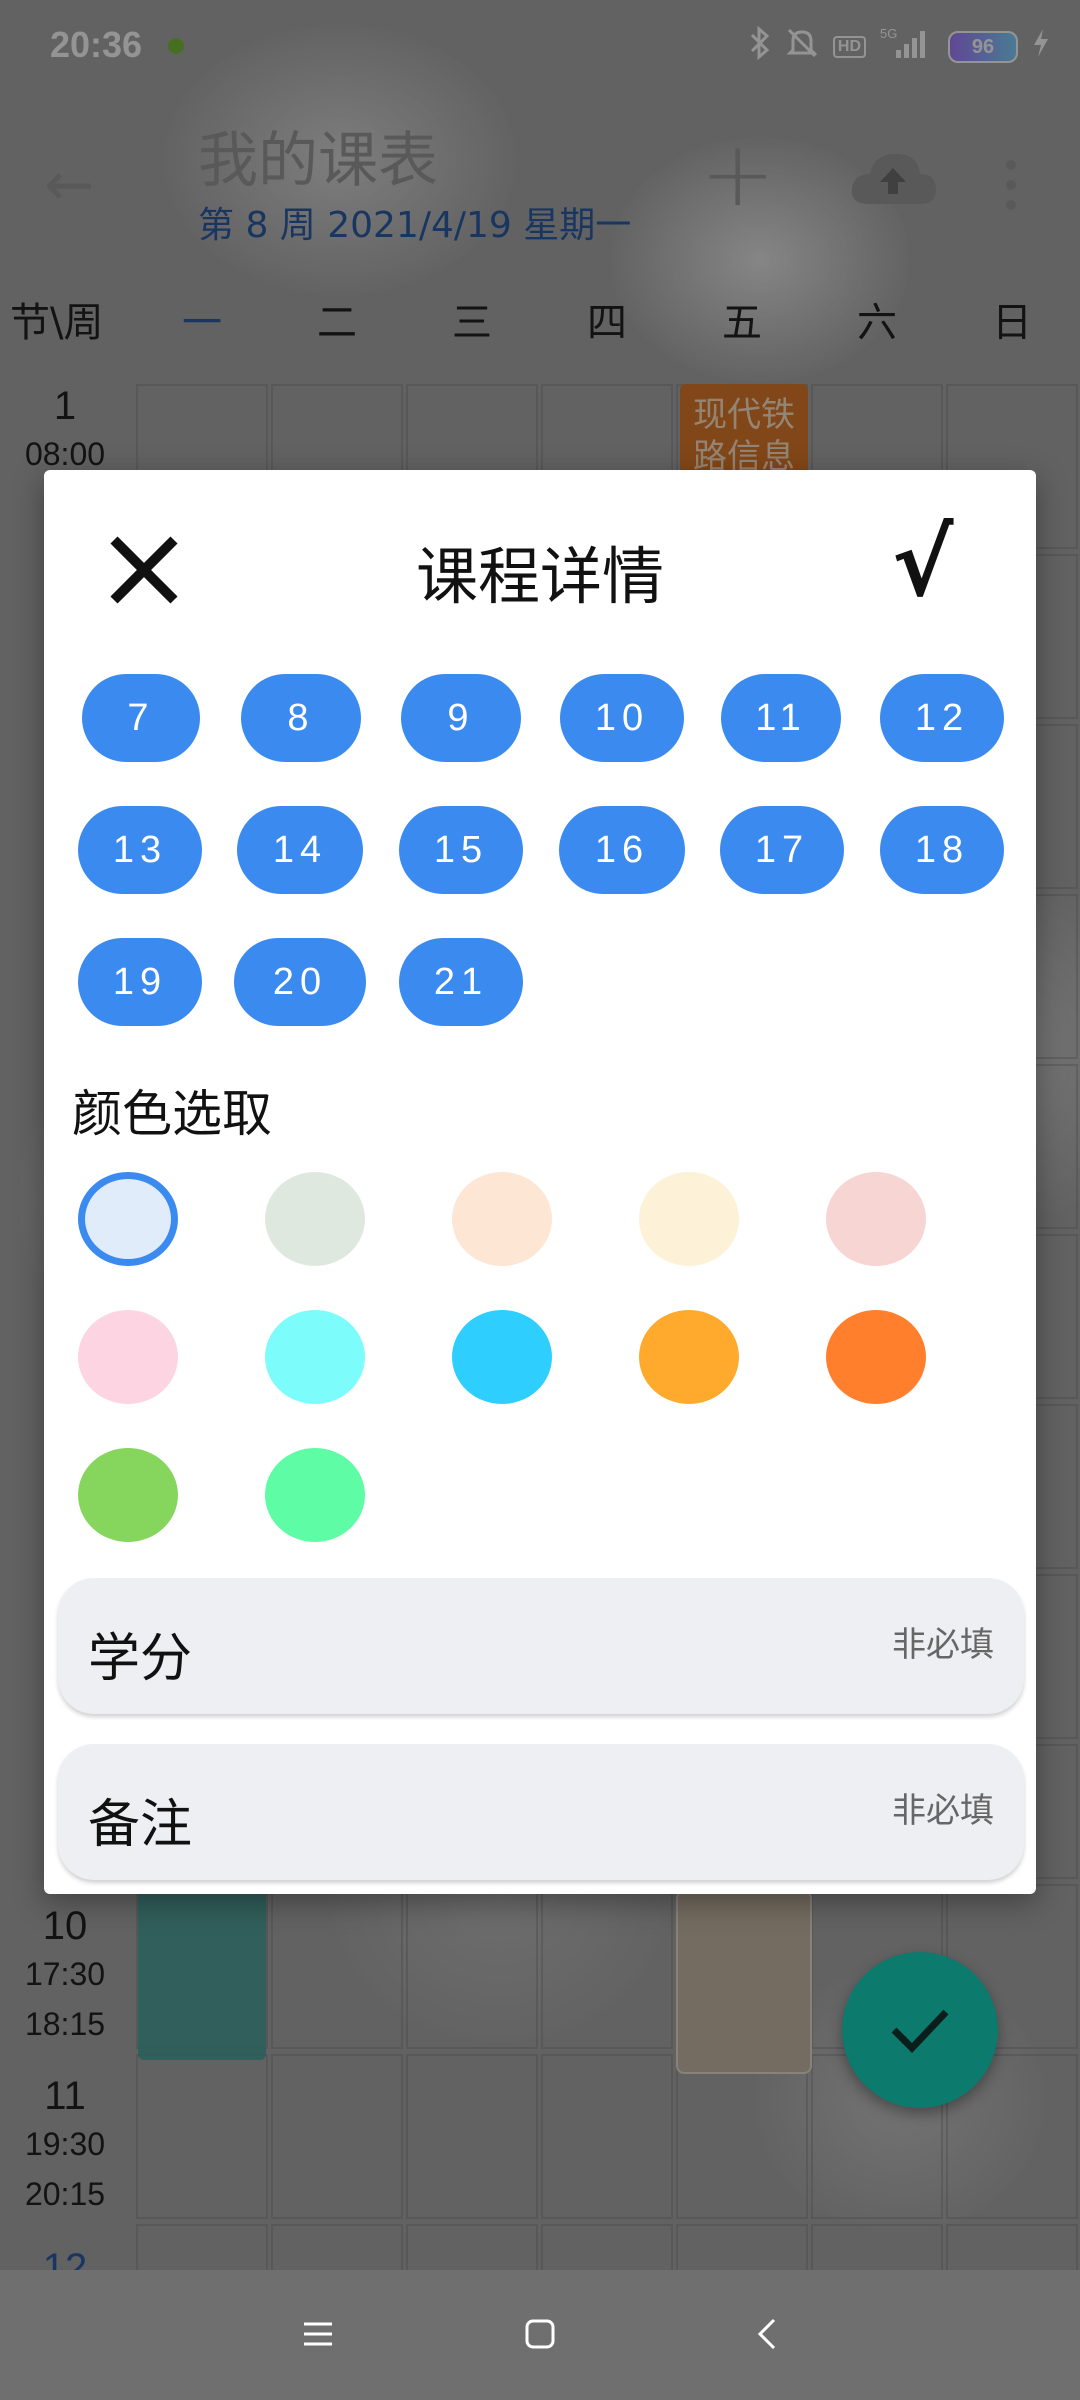 The image size is (1080, 2400). Describe the element at coordinates (140, 1825) in the screenshot. I see `remark-label: 备注` at that location.